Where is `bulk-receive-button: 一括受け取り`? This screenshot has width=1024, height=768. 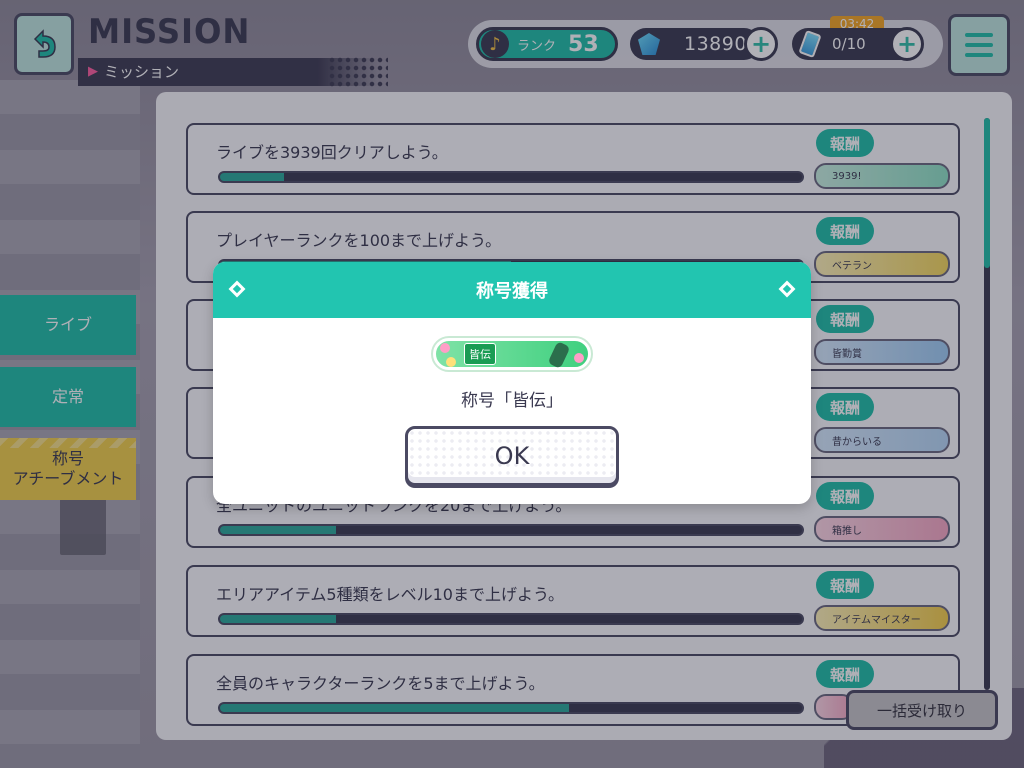 bulk-receive-button: 一括受け取り is located at coordinates (922, 710).